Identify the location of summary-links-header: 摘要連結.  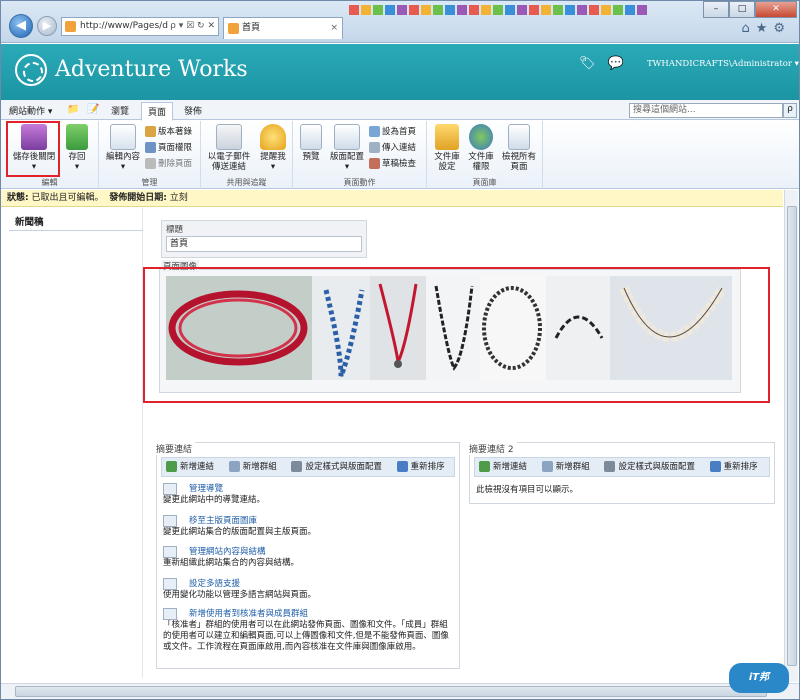
(176, 448).